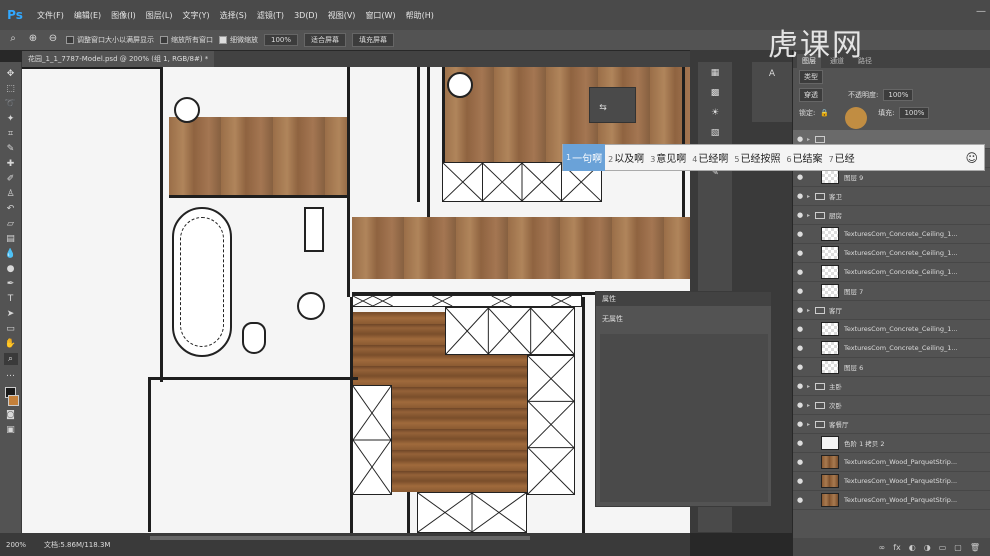 This screenshot has height=556, width=990. Describe the element at coordinates (270, 15) in the screenshot. I see `menu-filter: 滤镜(T)` at that location.